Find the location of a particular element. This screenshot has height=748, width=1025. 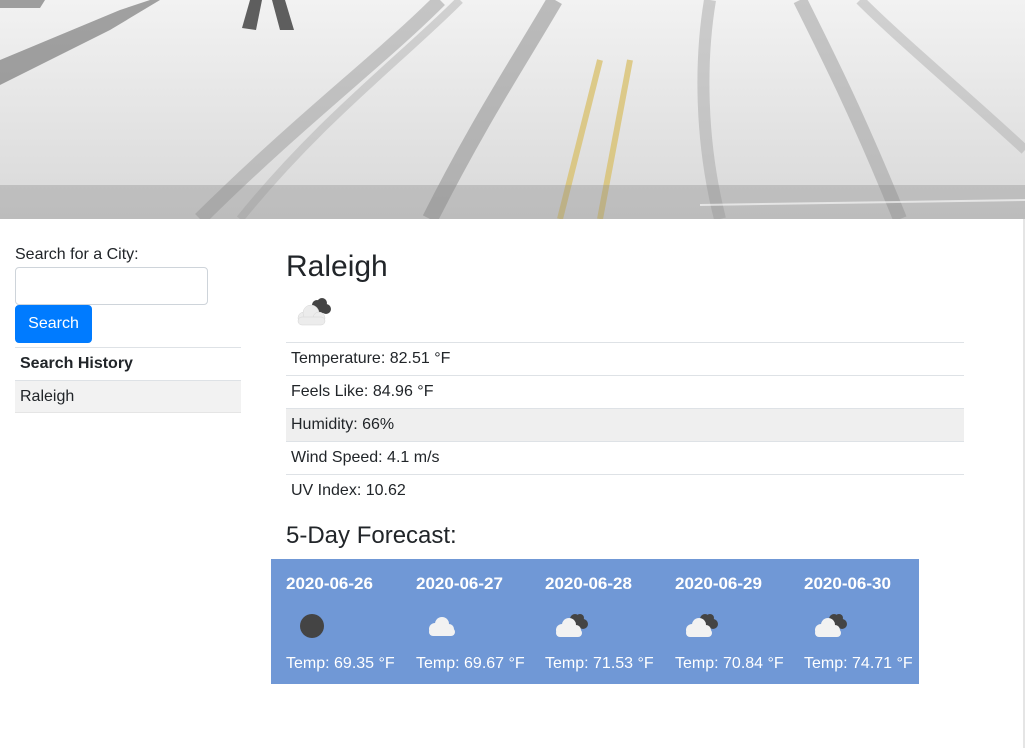

forecast-date: 2020-06-27 is located at coordinates (459, 583).